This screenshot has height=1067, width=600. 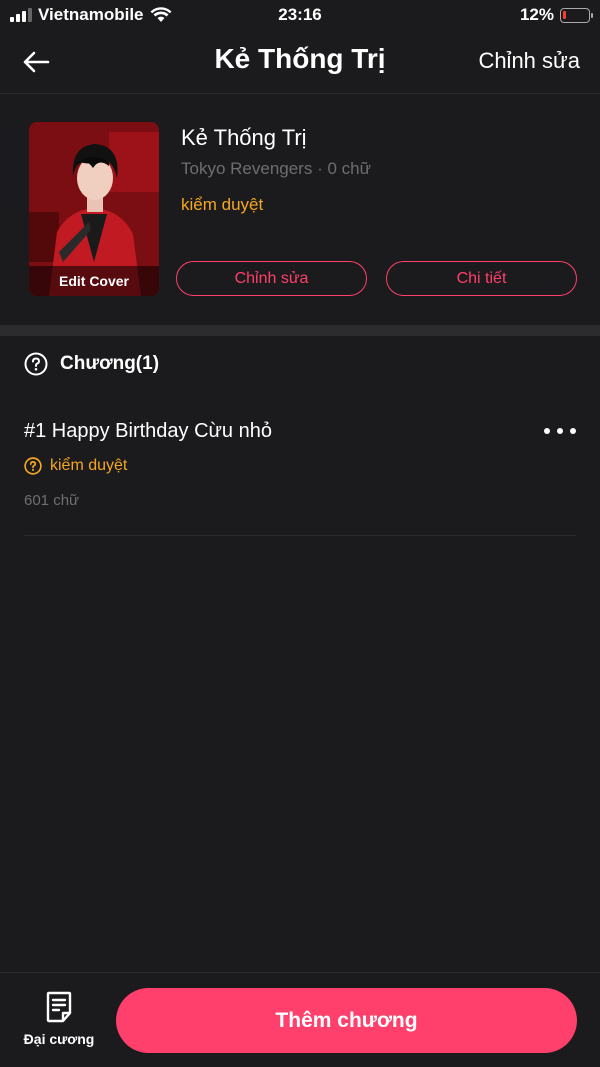 I want to click on outline-button: Đại cương, so click(x=59, y=1019).